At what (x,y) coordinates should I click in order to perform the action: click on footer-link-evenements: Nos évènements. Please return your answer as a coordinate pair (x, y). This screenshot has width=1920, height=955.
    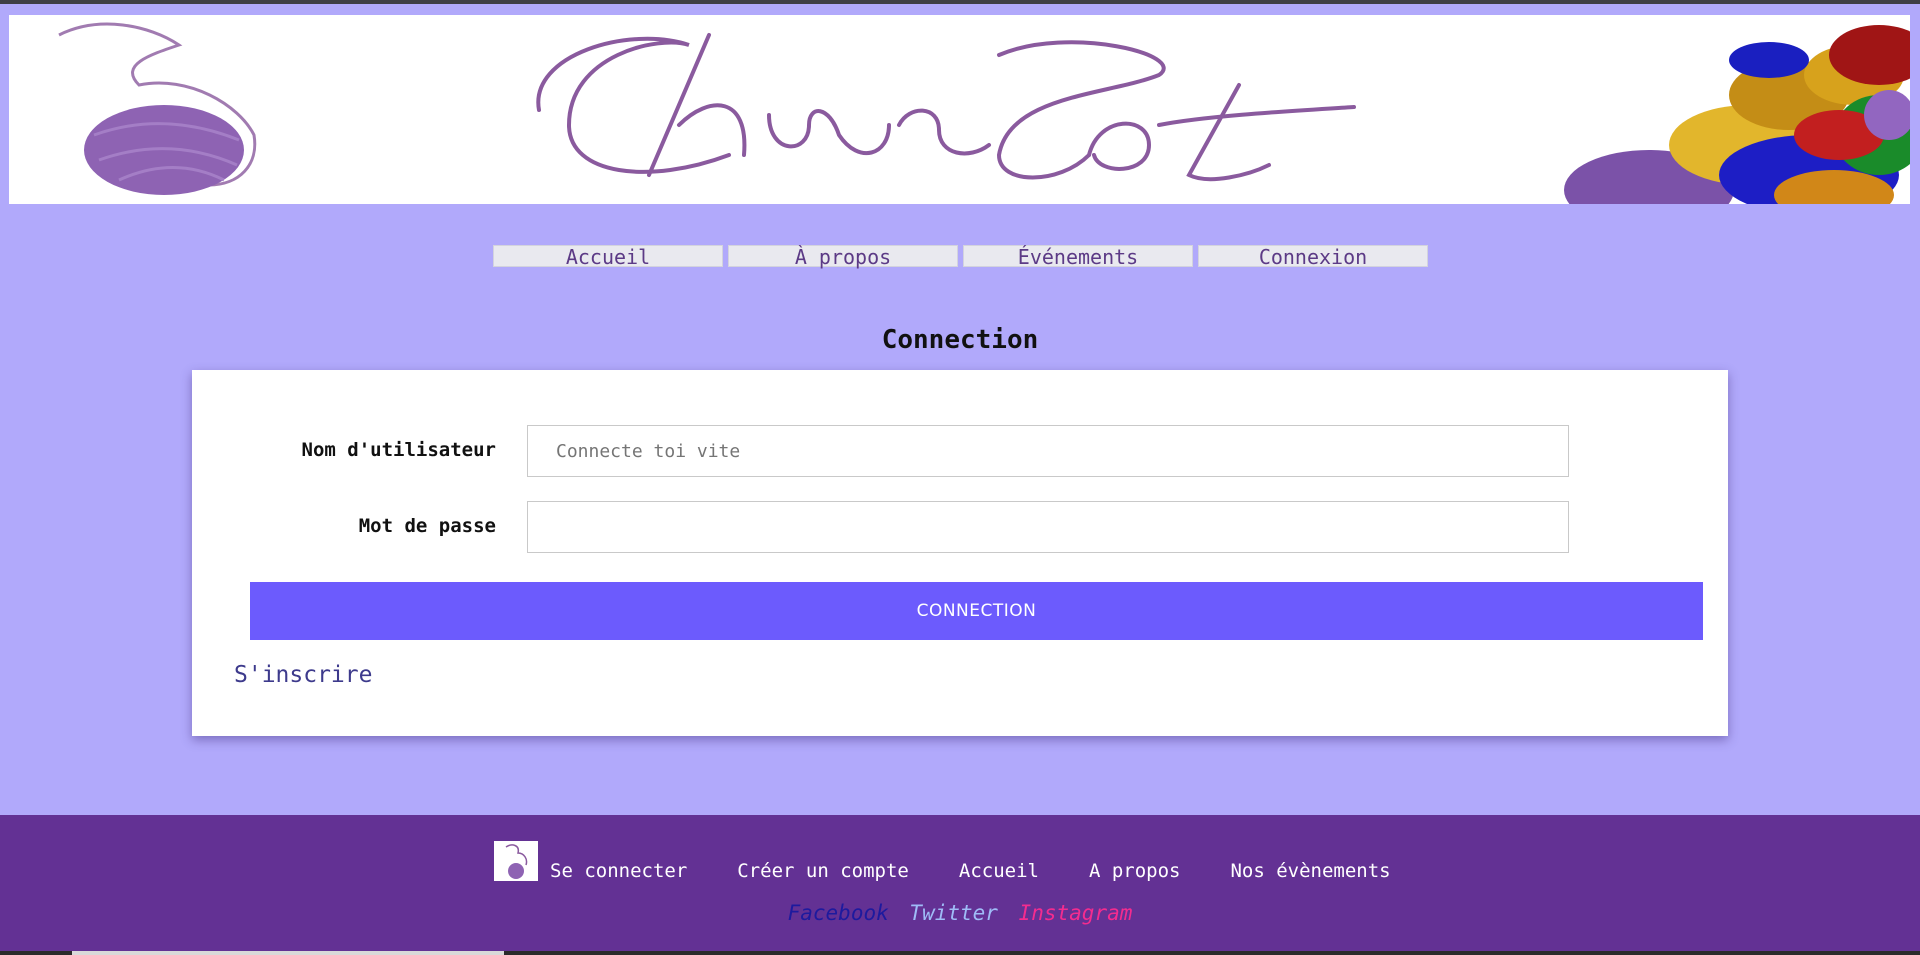
    Looking at the image, I should click on (1310, 871).